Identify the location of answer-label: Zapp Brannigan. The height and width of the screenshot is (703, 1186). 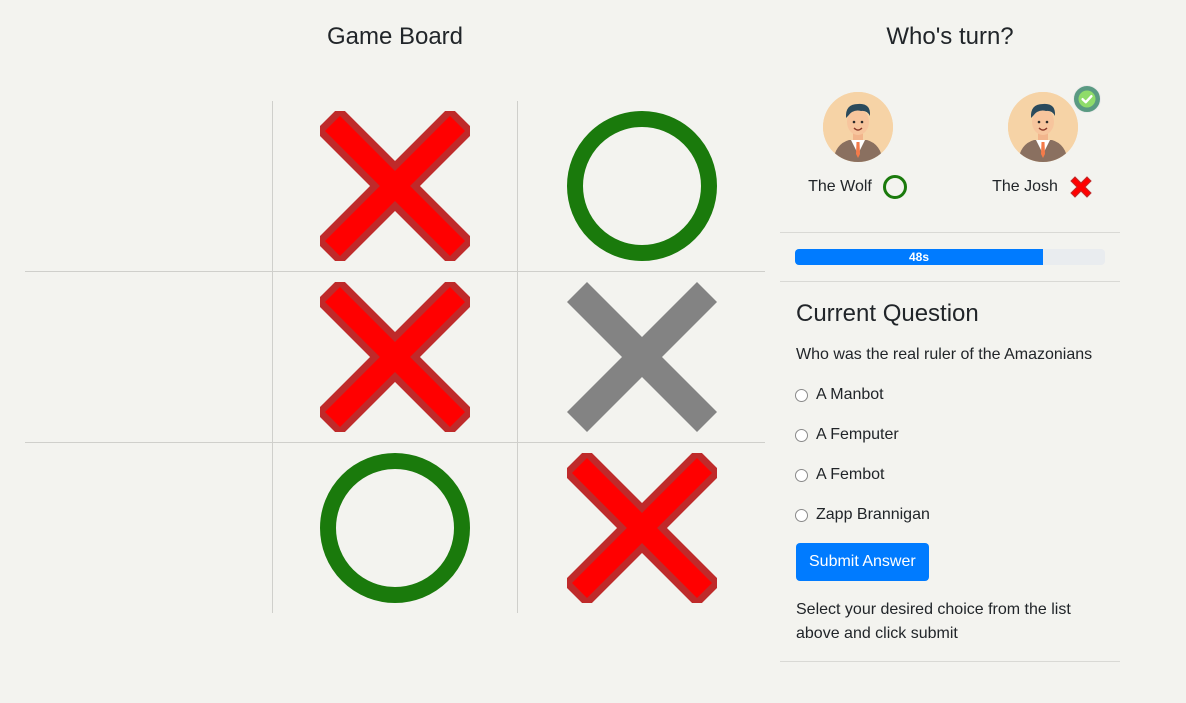
(873, 514).